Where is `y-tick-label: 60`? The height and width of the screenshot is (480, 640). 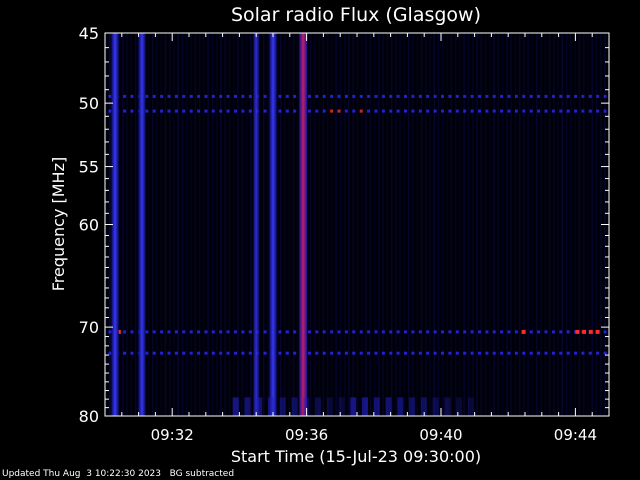
y-tick-label: 60 is located at coordinates (89, 225).